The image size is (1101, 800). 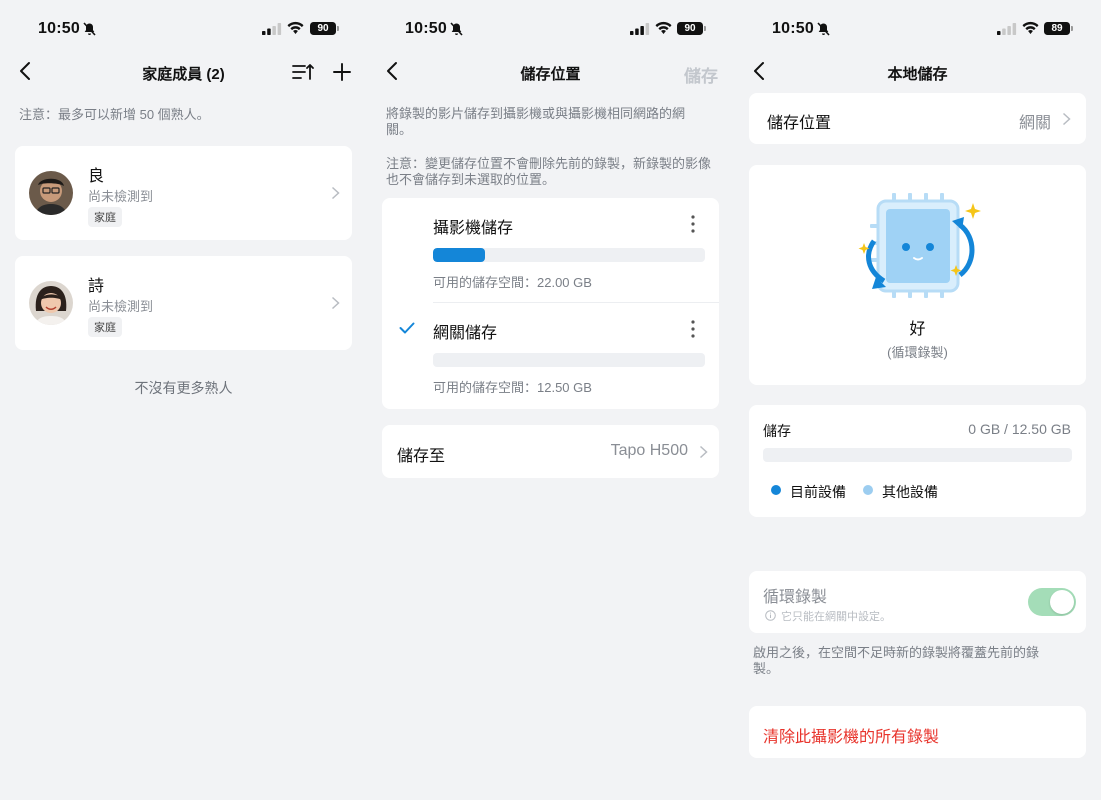 I want to click on page-title: 本地儲存, so click(x=917, y=74).